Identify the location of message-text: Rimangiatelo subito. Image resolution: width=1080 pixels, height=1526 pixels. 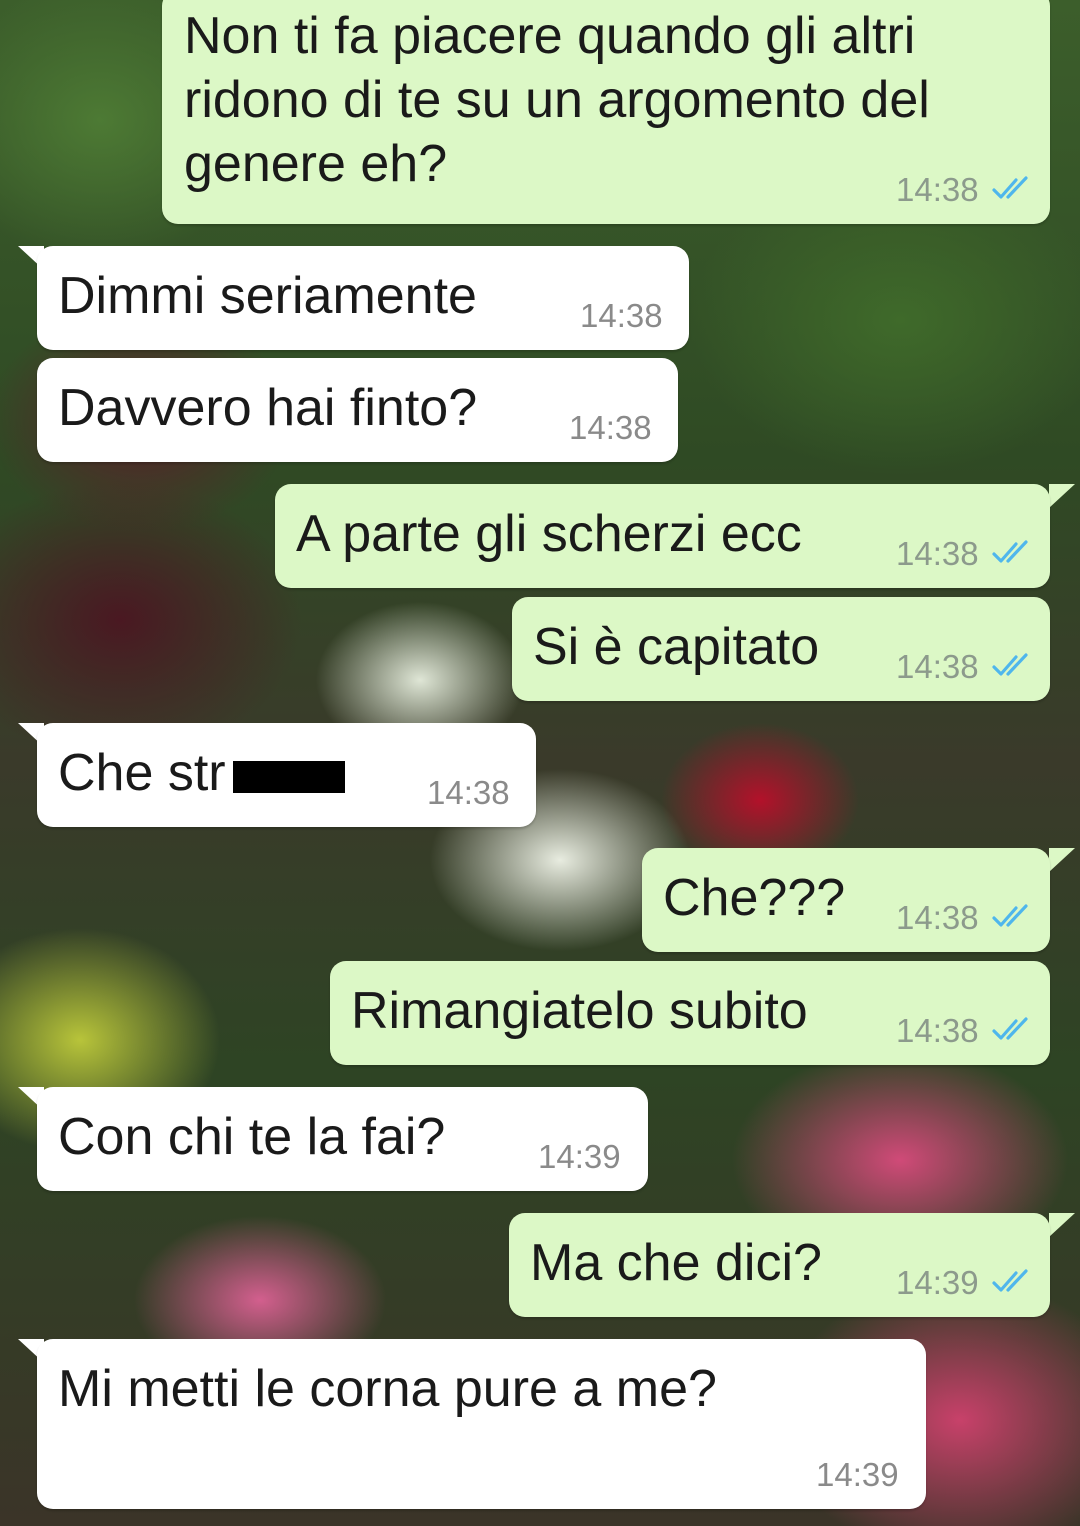
(579, 1011).